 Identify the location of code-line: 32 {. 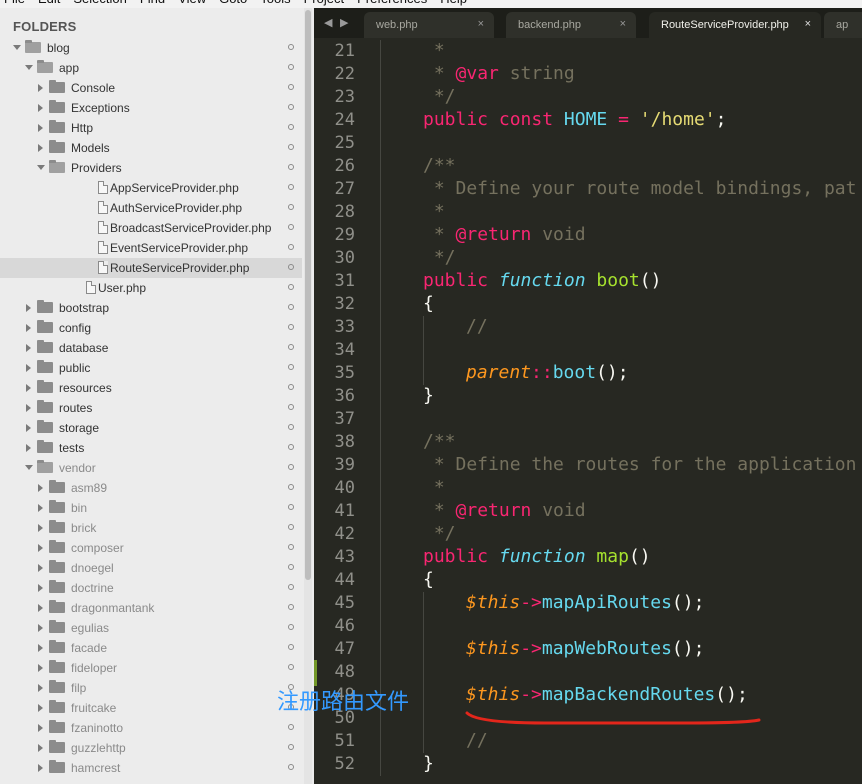
(588, 304).